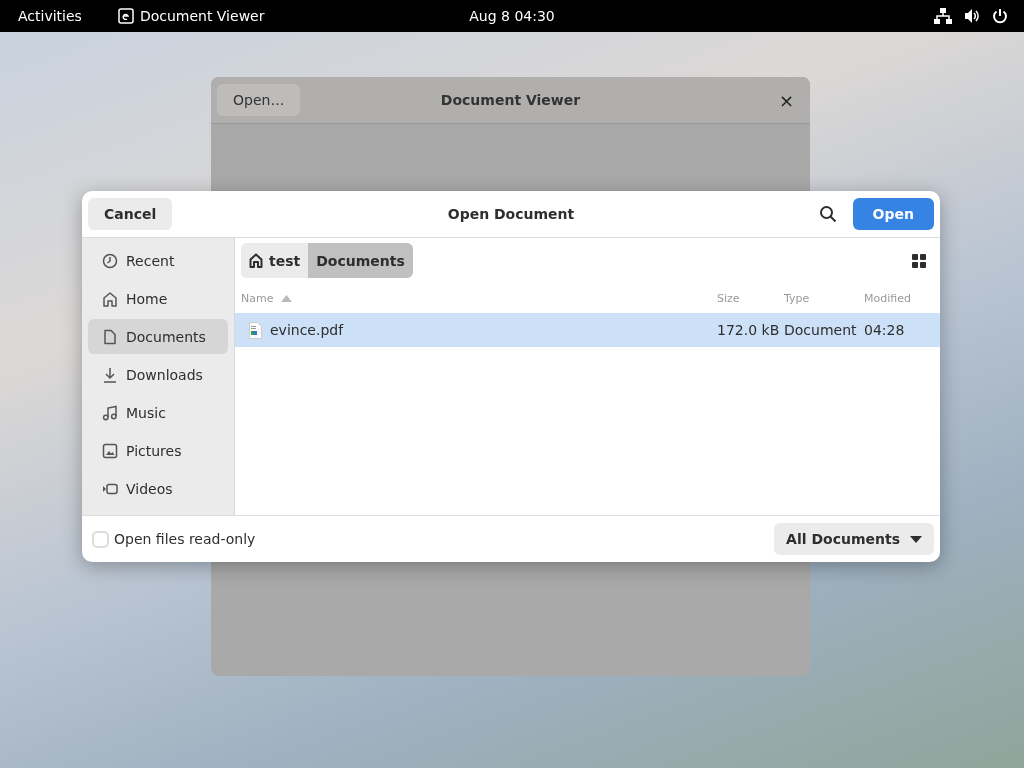 Image resolution: width=1024 pixels, height=768 pixels. Describe the element at coordinates (511, 214) in the screenshot. I see `dialog-title: Open Document` at that location.